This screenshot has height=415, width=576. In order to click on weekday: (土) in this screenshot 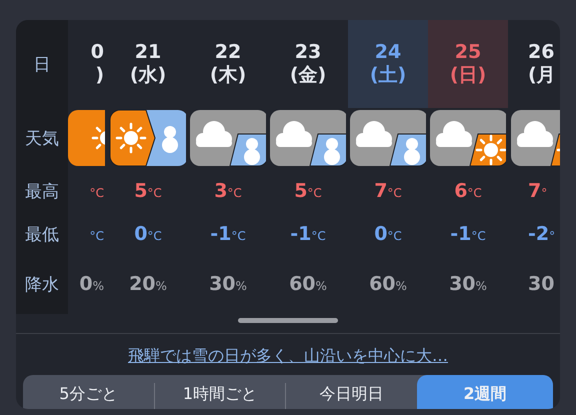, I will do `click(388, 75)`.